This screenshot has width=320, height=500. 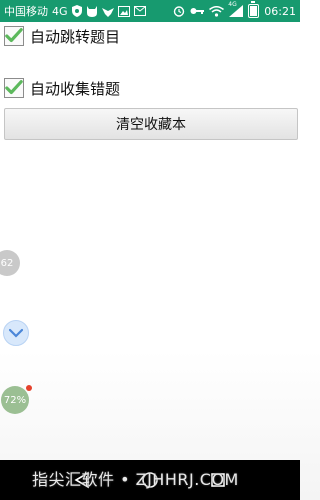 What do you see at coordinates (29, 388) in the screenshot?
I see `notification-dot` at bounding box center [29, 388].